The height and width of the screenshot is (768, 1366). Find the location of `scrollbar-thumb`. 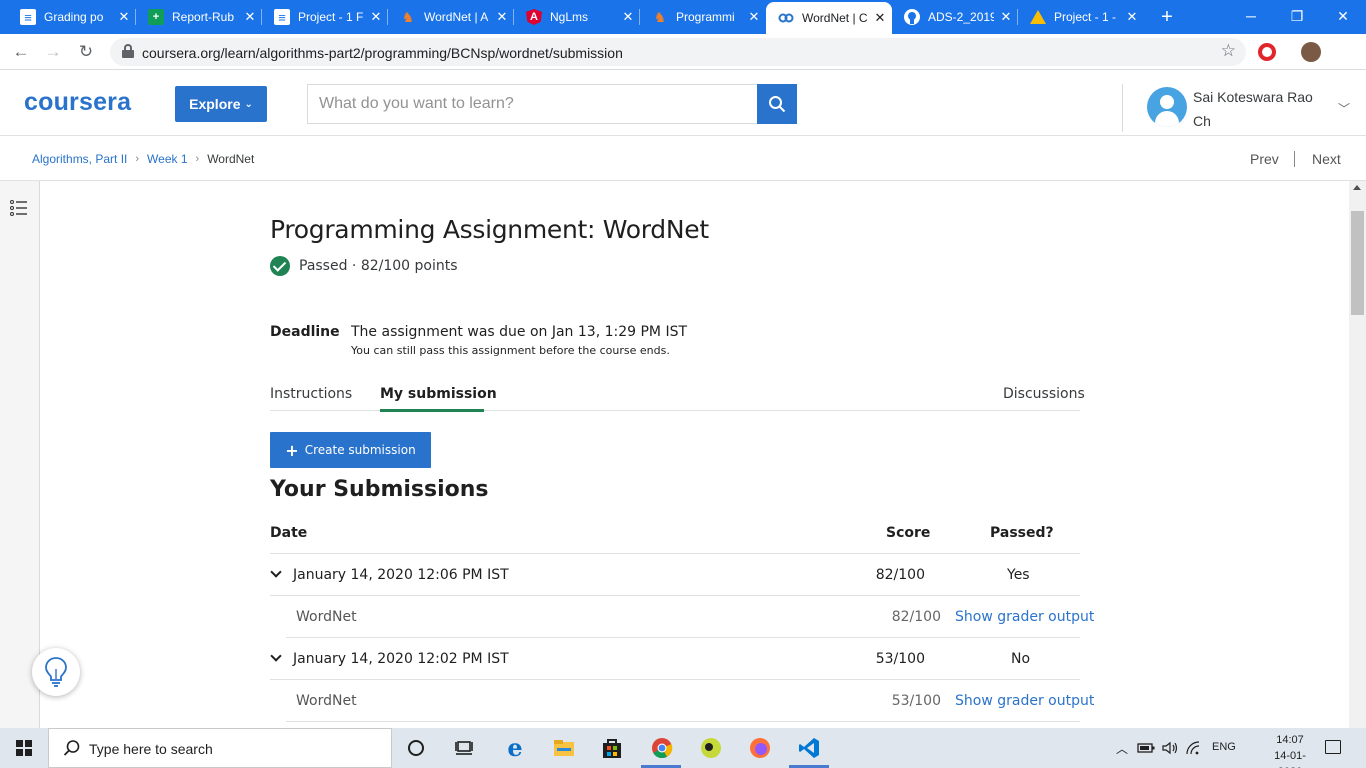

scrollbar-thumb is located at coordinates (1357, 263).